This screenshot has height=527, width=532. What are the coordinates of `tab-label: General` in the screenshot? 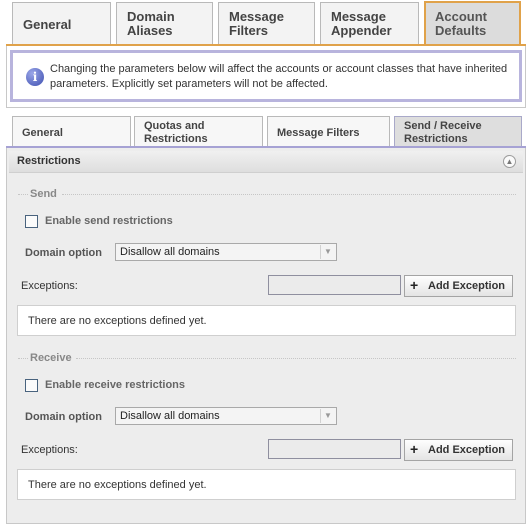 It's located at (47, 24).